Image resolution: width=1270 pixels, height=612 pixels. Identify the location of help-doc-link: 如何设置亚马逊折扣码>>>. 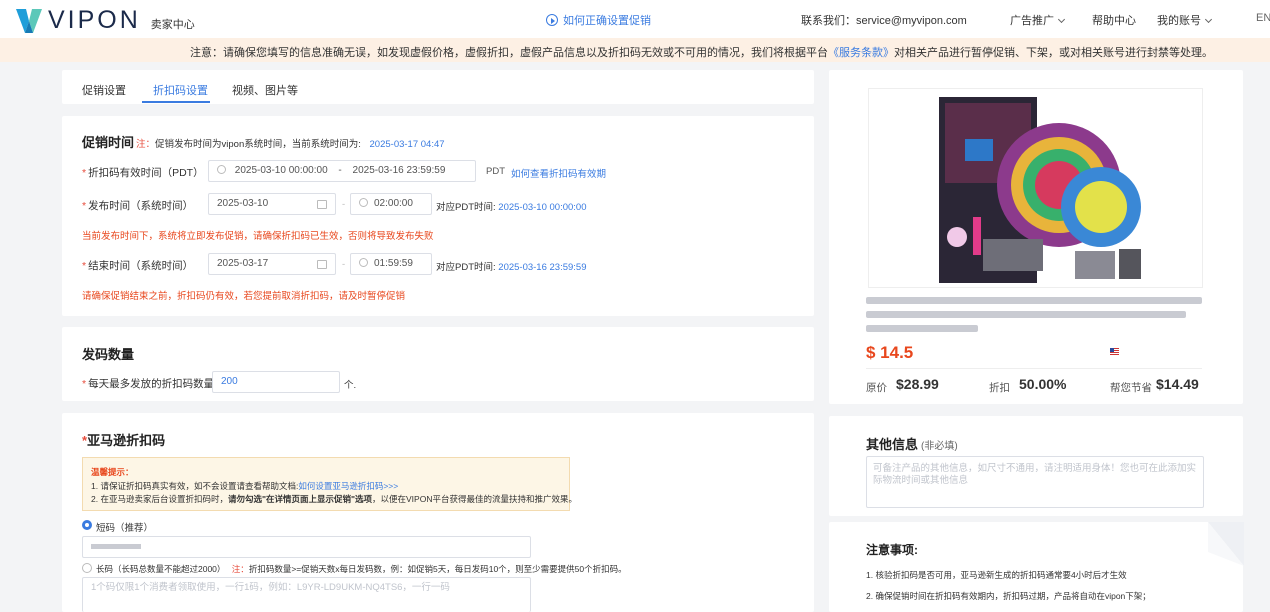
(348, 486).